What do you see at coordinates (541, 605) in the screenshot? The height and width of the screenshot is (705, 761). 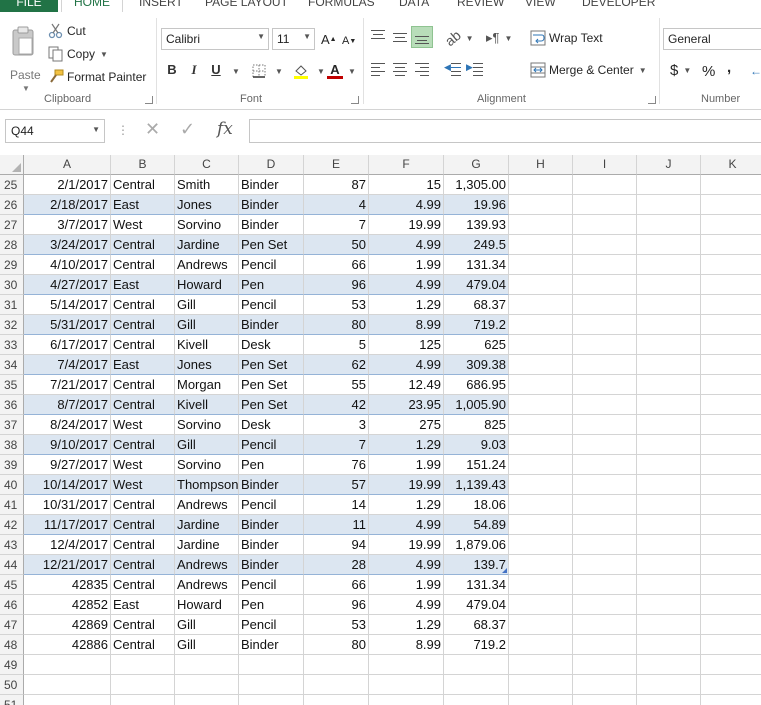 I see `cell-h46` at bounding box center [541, 605].